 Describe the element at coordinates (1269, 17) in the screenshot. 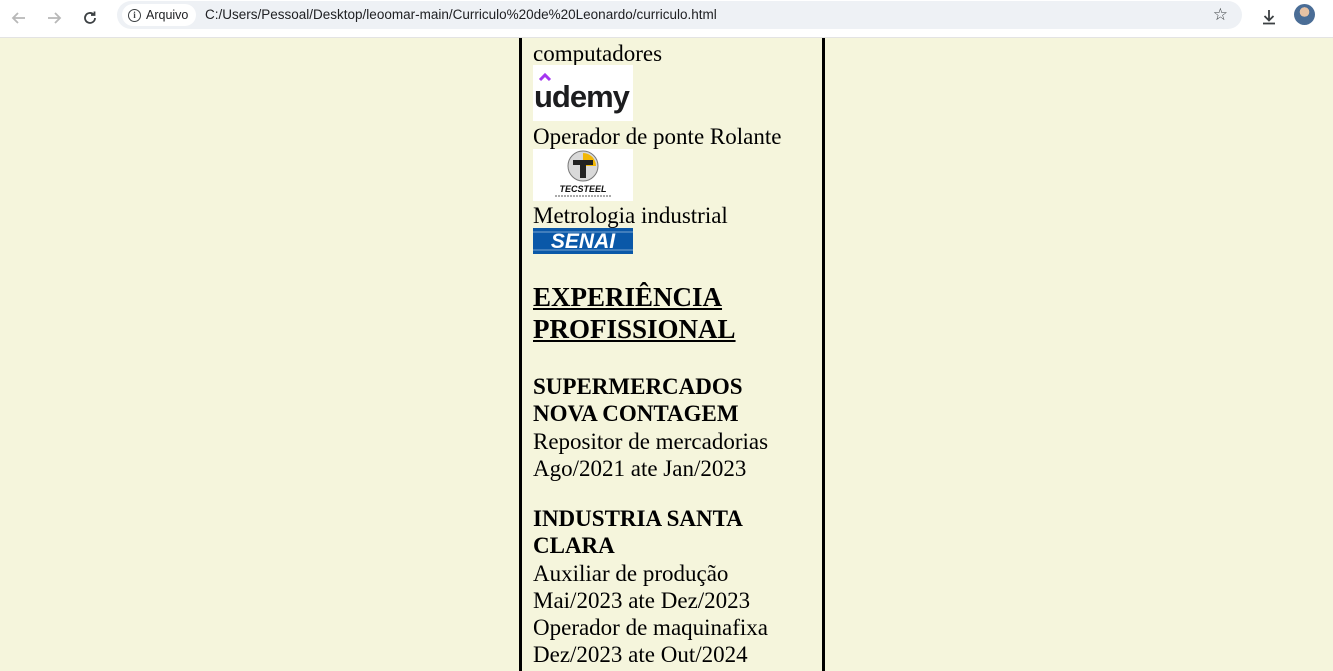

I see `download-icon` at that location.